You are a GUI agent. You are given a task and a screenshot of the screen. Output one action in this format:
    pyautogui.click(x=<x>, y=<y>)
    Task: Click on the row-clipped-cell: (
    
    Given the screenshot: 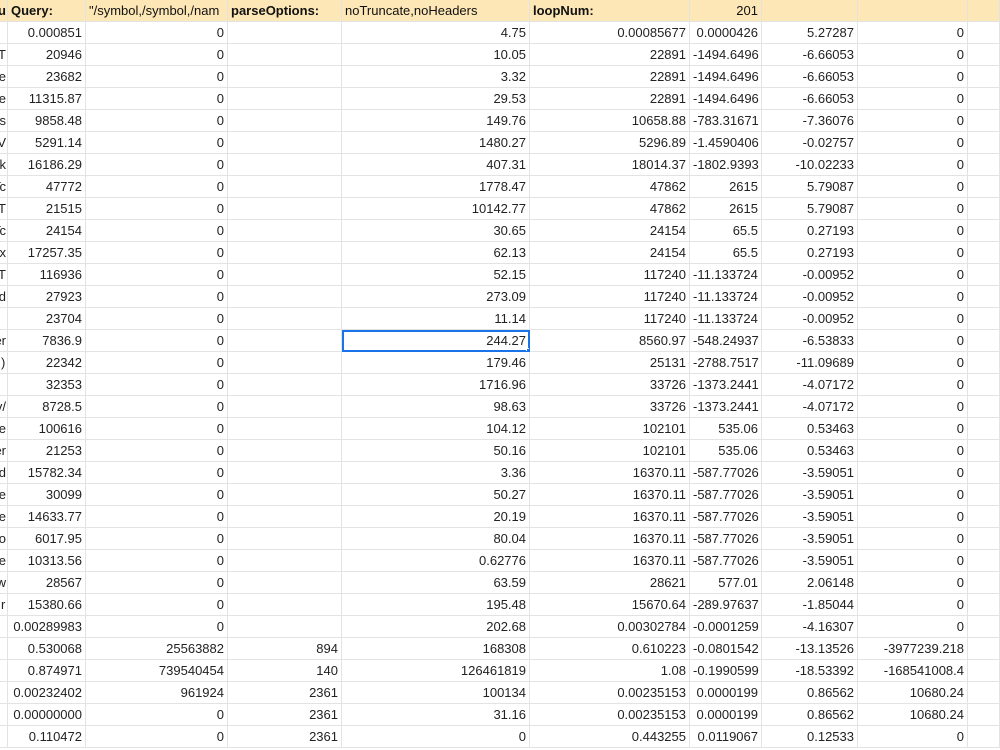 What is the action you would take?
    pyautogui.click(x=4, y=363)
    